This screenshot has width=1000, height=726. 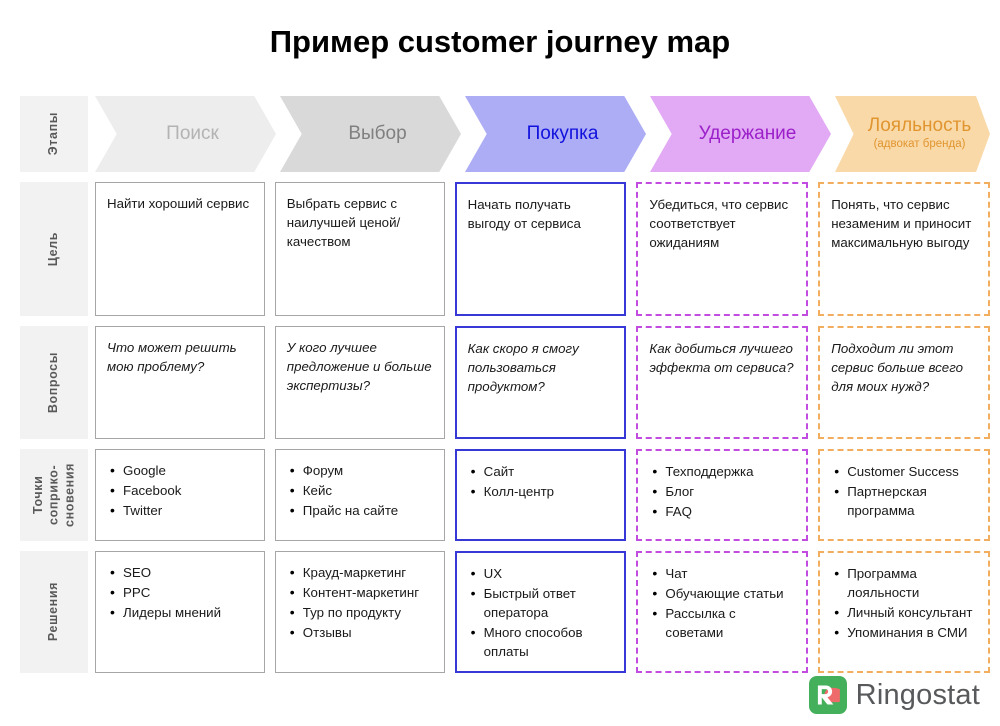 I want to click on row-label-stages: Этапы, so click(x=54, y=134).